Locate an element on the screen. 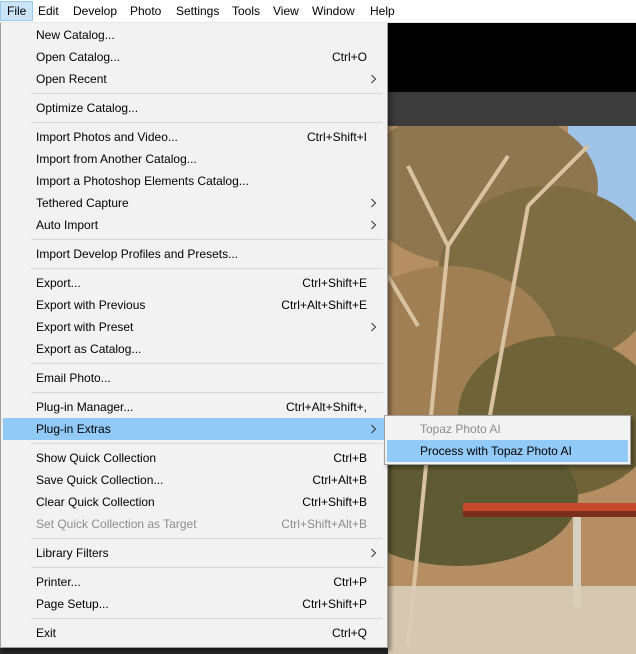 The width and height of the screenshot is (636, 654). submenu-item-topaz-photo-ai: Topaz Photo AI is located at coordinates (507, 429).